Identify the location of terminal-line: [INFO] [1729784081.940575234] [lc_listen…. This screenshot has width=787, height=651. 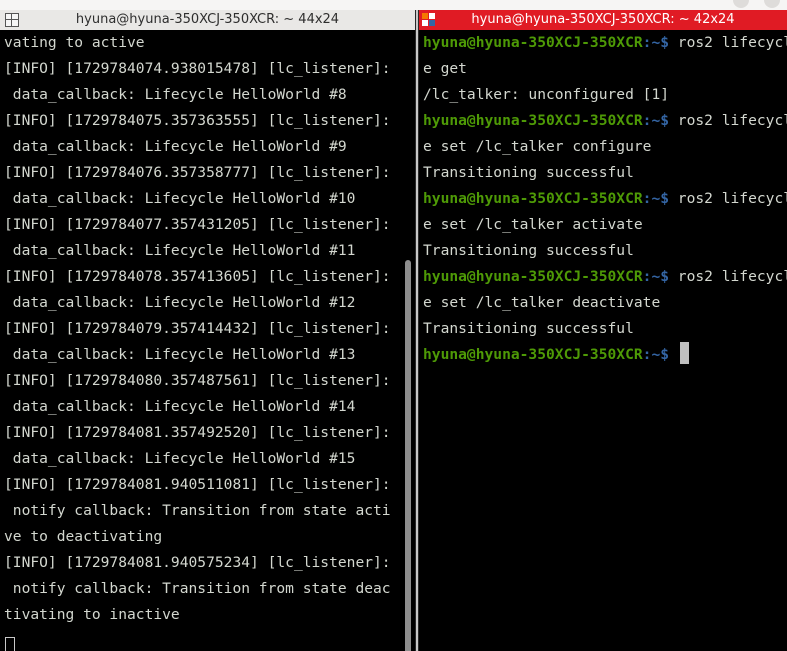
(197, 562).